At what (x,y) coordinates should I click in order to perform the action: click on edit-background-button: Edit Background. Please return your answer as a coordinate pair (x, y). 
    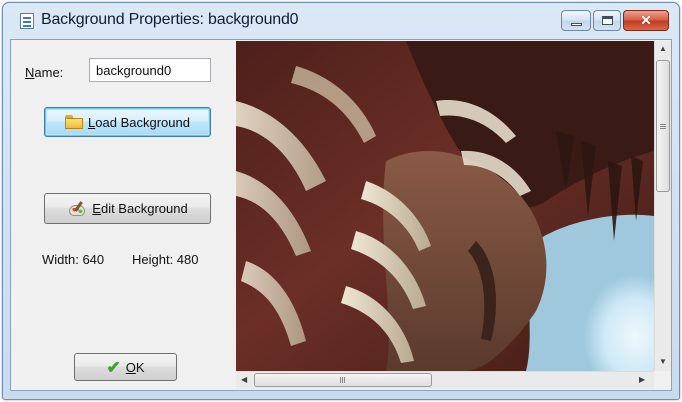
    Looking at the image, I should click on (127, 208).